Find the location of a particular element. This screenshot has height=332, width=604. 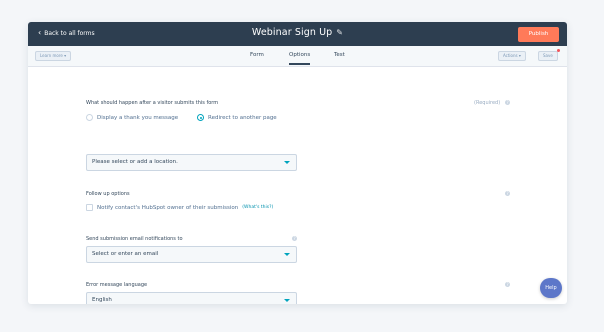

tab-bar: Form Options Test is located at coordinates (297, 56).